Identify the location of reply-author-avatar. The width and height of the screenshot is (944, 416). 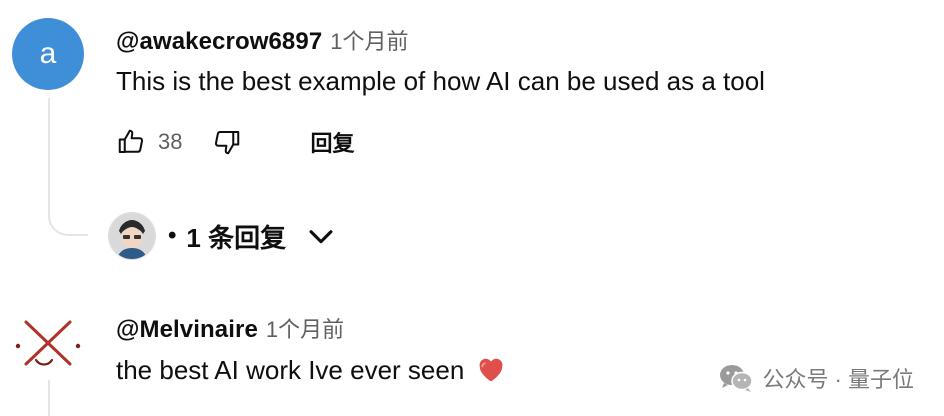
(132, 236).